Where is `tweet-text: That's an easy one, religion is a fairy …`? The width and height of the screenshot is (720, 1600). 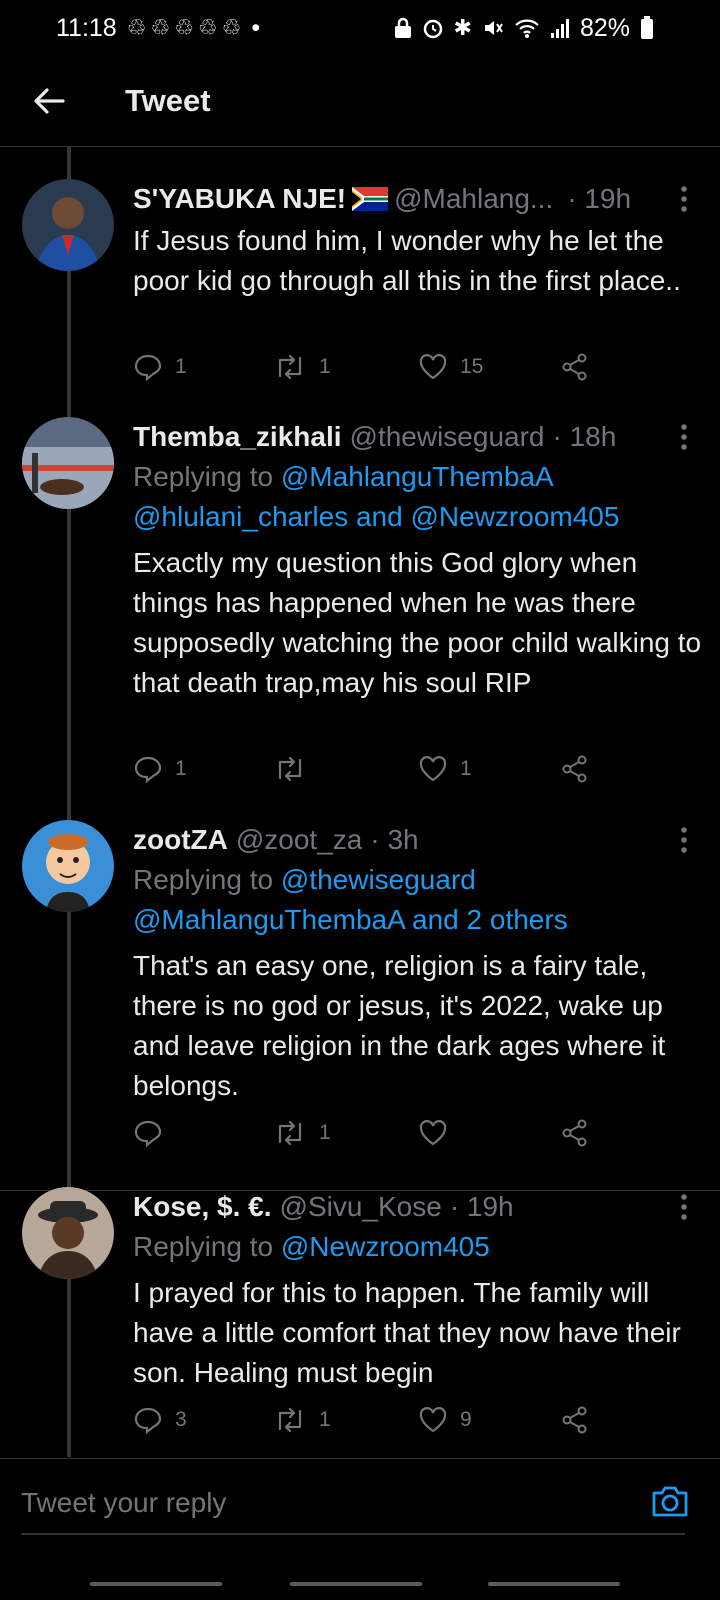 tweet-text: That's an easy one, religion is a fairy … is located at coordinates (399, 1025).